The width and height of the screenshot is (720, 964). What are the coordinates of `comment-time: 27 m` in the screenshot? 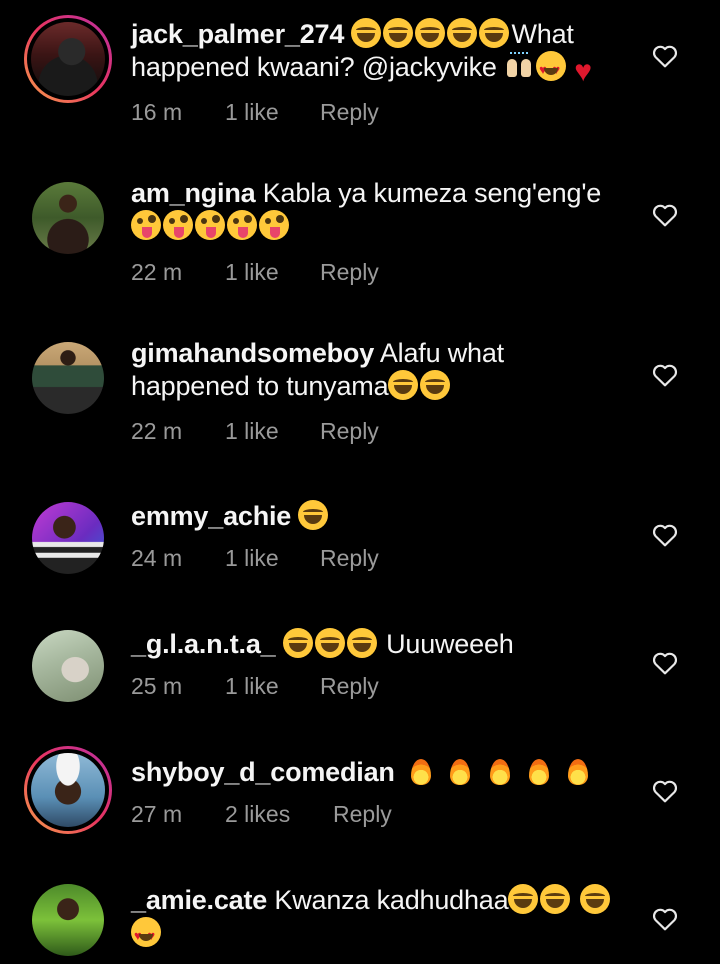 It's located at (157, 814).